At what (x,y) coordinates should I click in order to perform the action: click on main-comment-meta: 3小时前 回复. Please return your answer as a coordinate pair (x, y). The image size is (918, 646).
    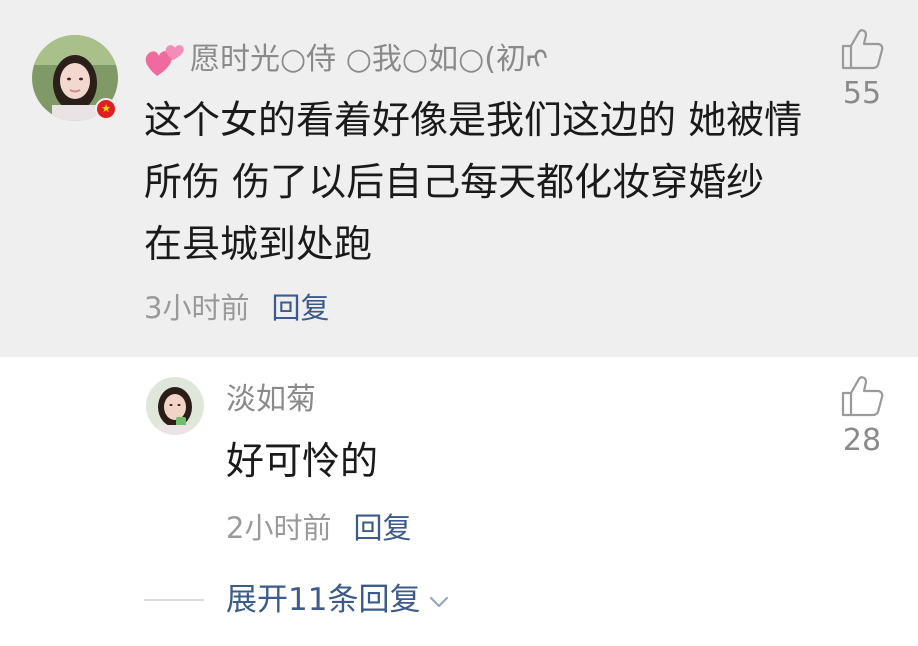
    Looking at the image, I should click on (236, 308).